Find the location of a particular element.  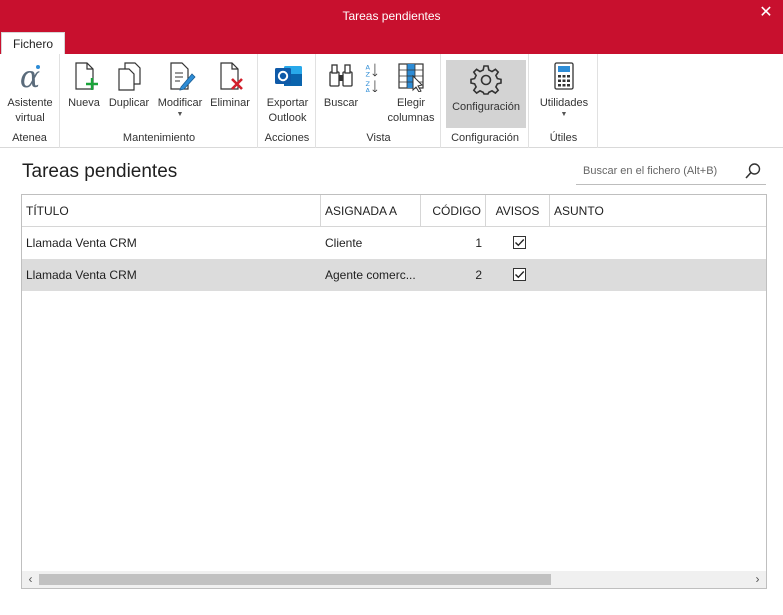

duplicar-label: Duplicar is located at coordinates (129, 103).